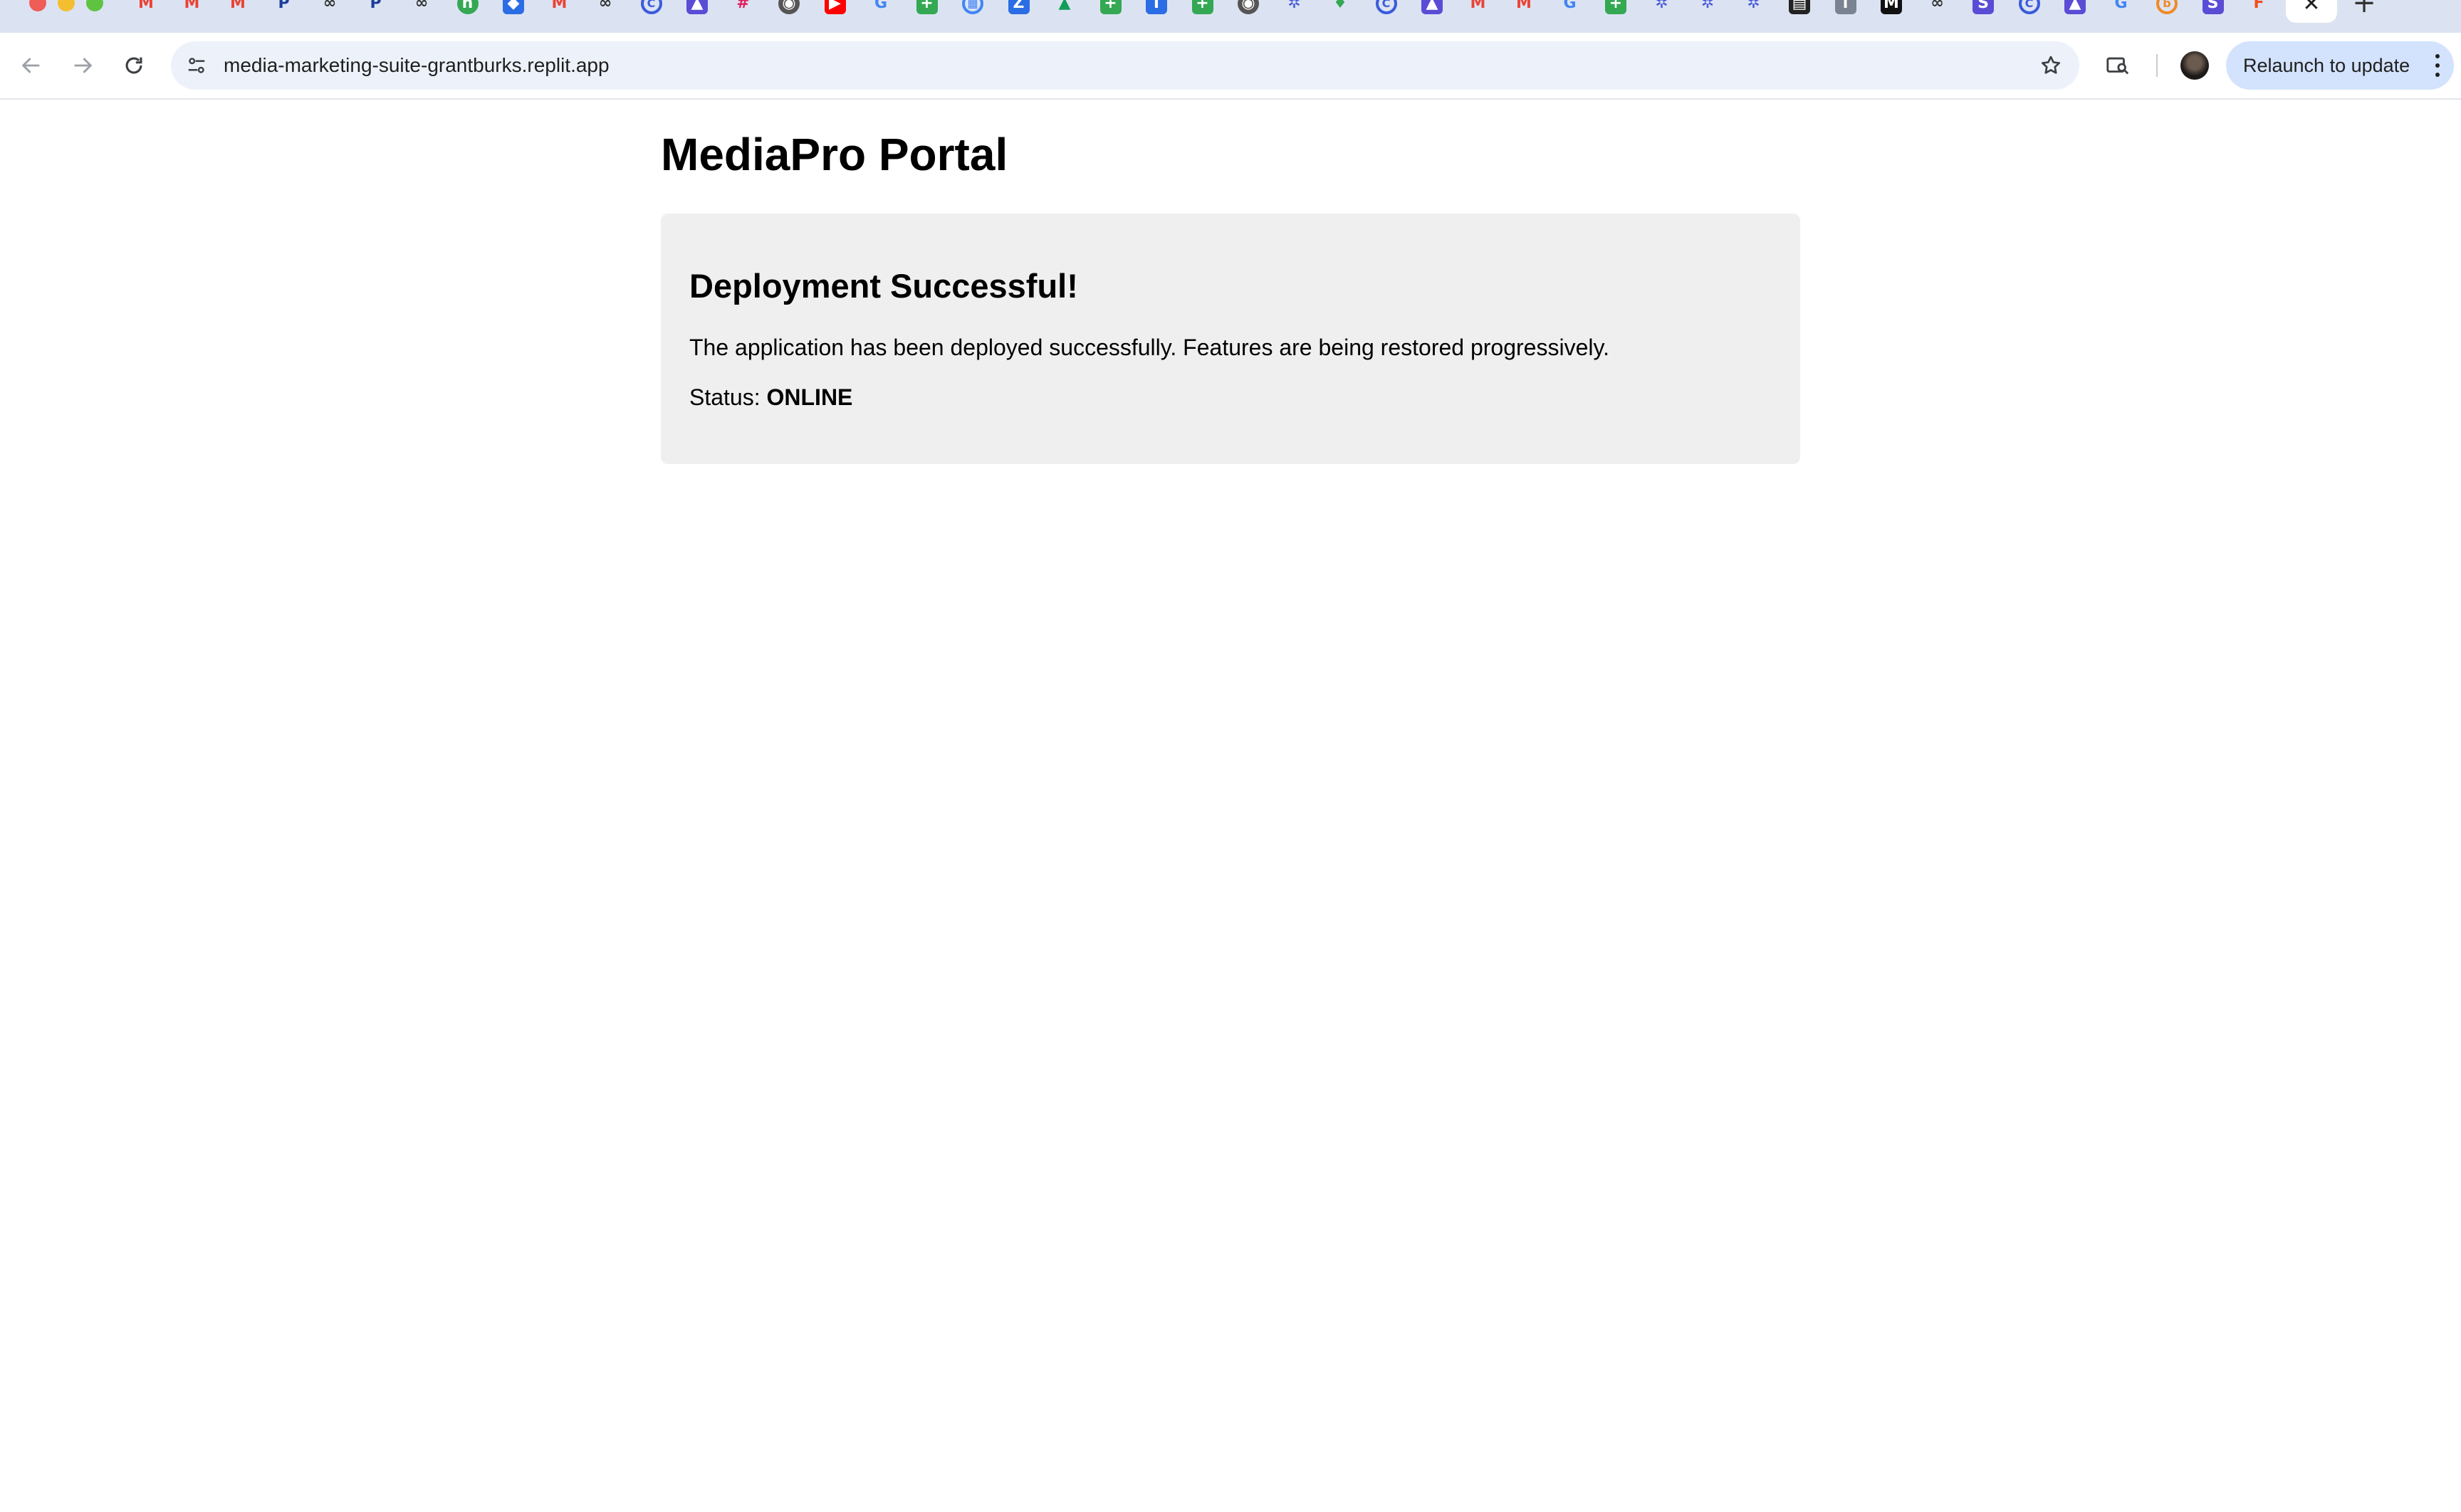 The height and width of the screenshot is (1512, 2461). Describe the element at coordinates (514, 7) in the screenshot. I see `dropbox-icon: ◆` at that location.